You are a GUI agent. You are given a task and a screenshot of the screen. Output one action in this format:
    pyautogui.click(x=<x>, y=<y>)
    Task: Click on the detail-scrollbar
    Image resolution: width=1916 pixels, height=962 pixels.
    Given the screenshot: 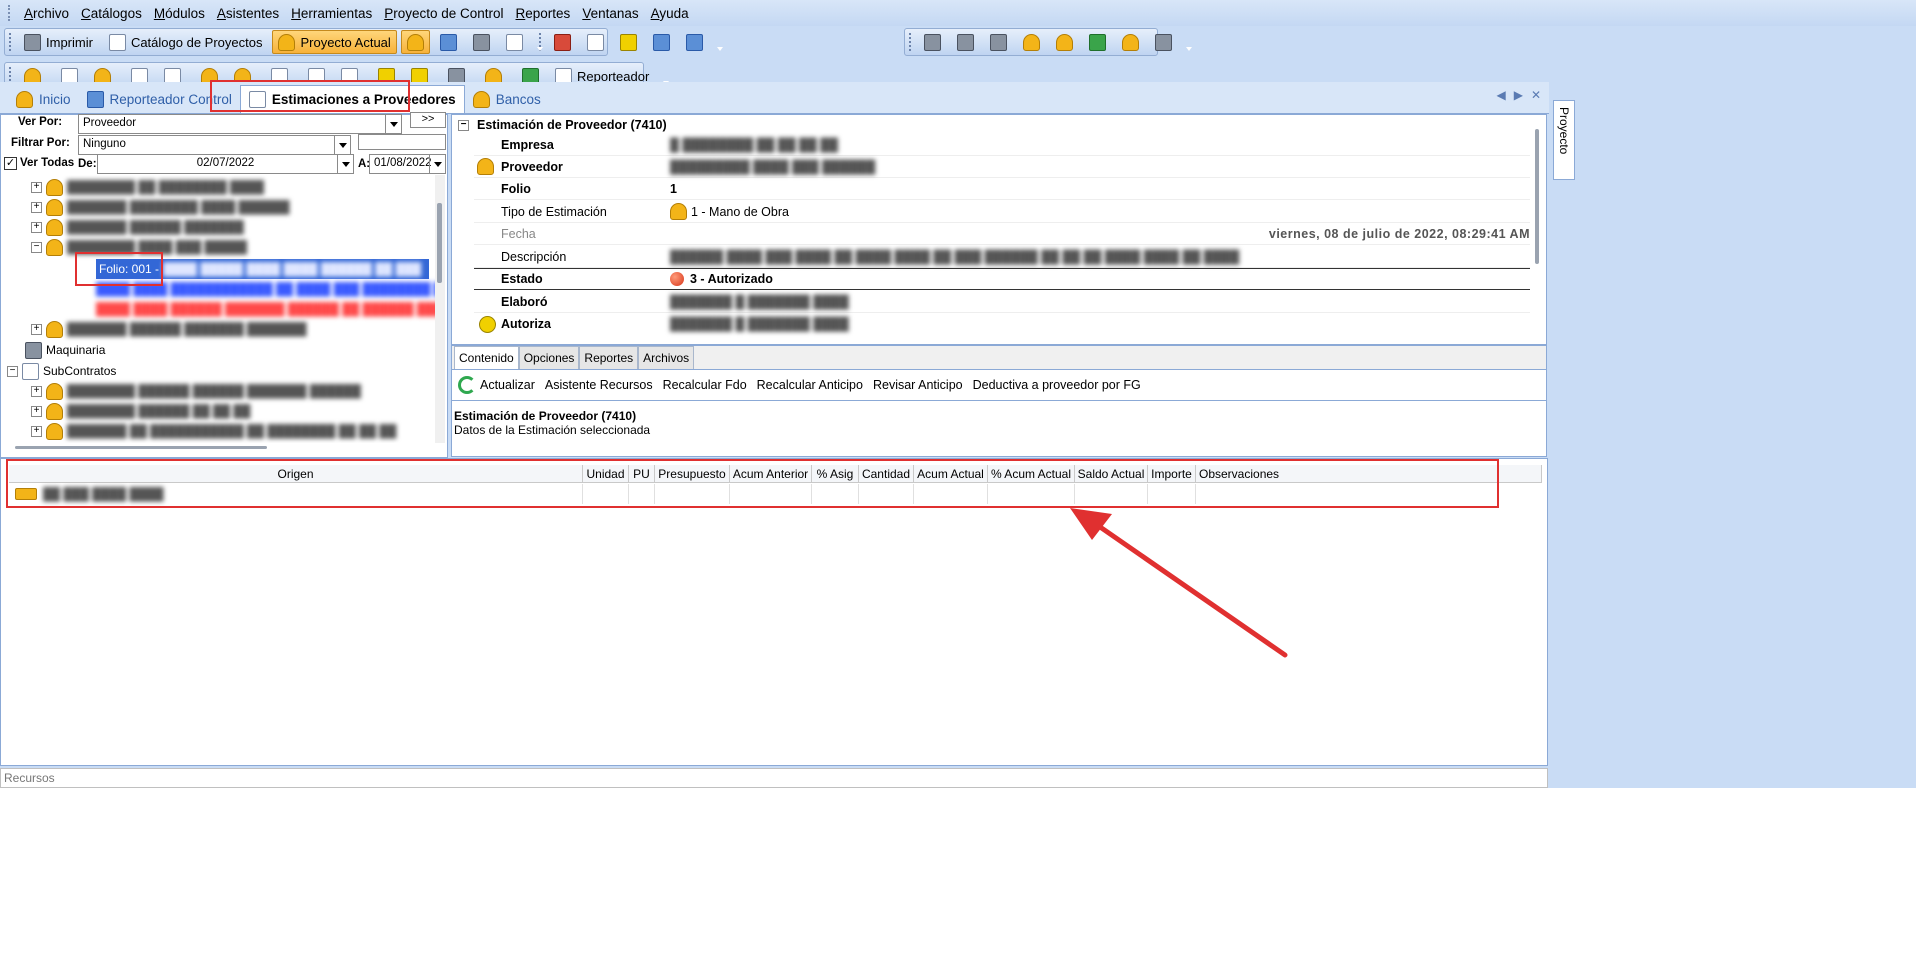 What is the action you would take?
    pyautogui.click(x=1537, y=196)
    